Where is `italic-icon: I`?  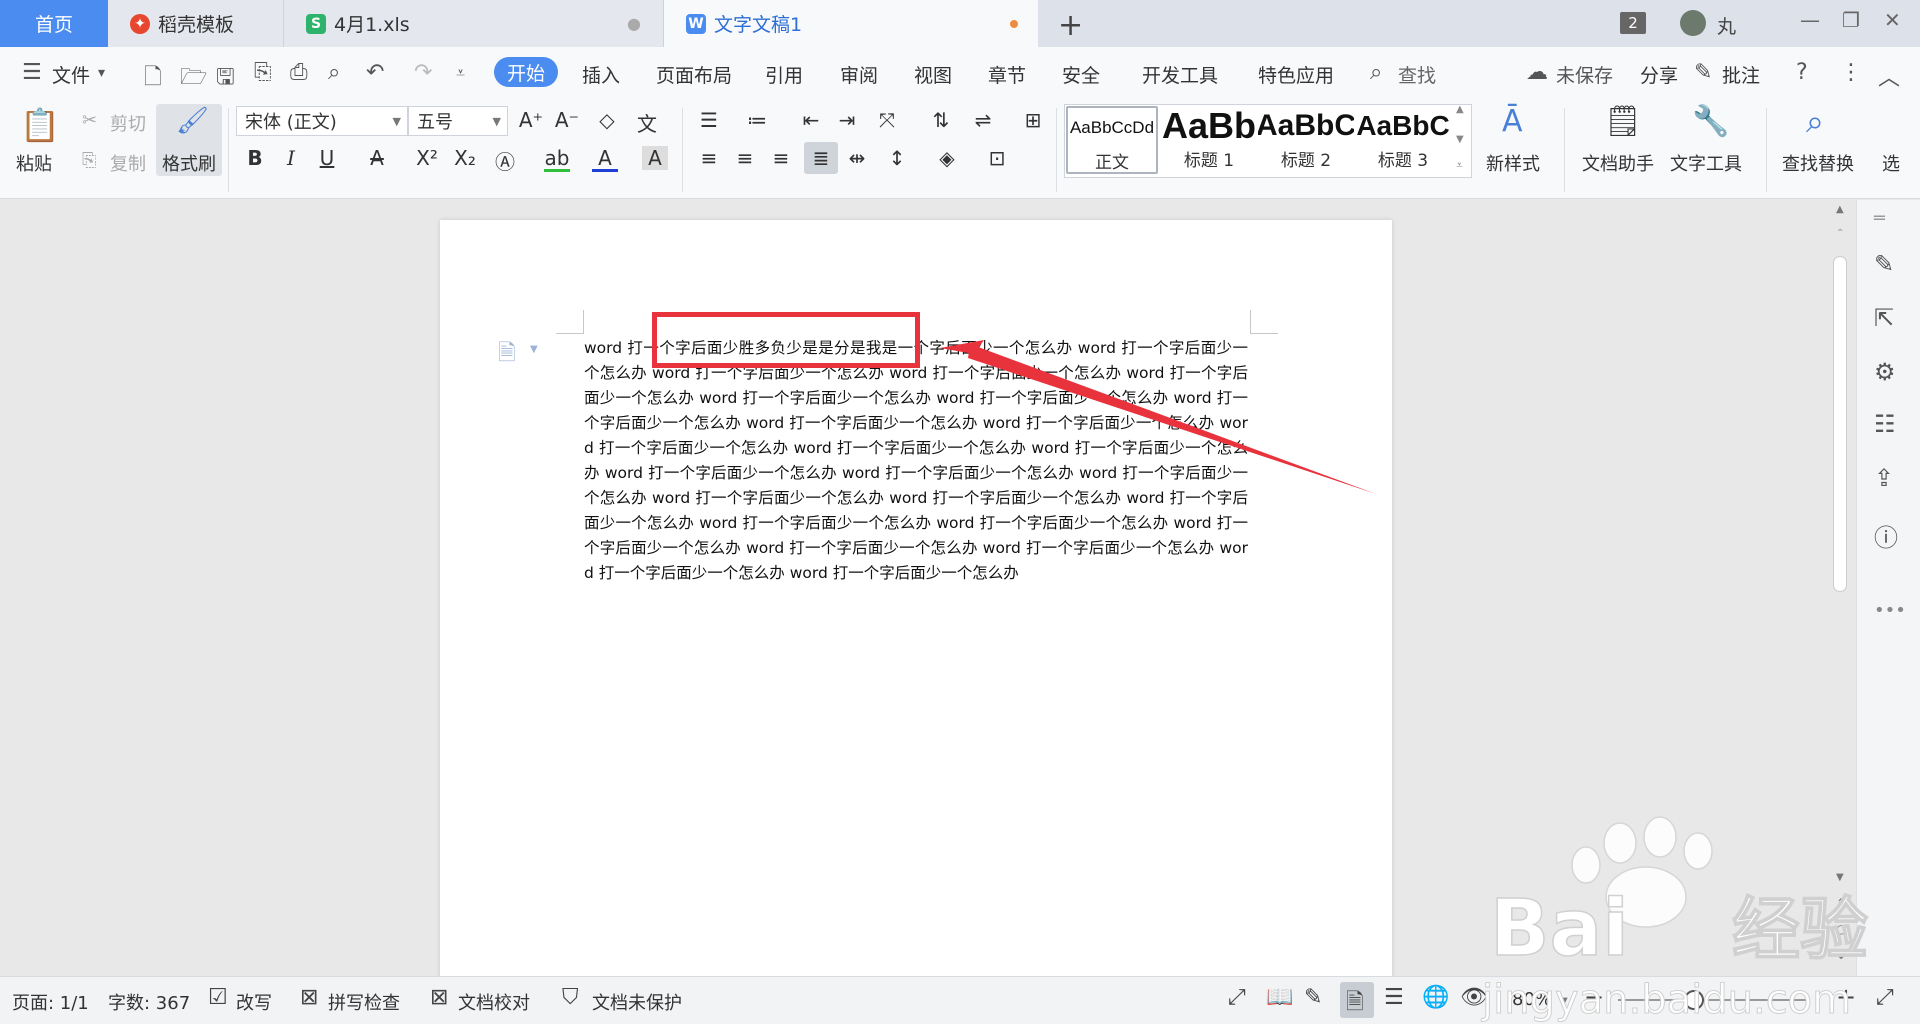 italic-icon: I is located at coordinates (291, 158).